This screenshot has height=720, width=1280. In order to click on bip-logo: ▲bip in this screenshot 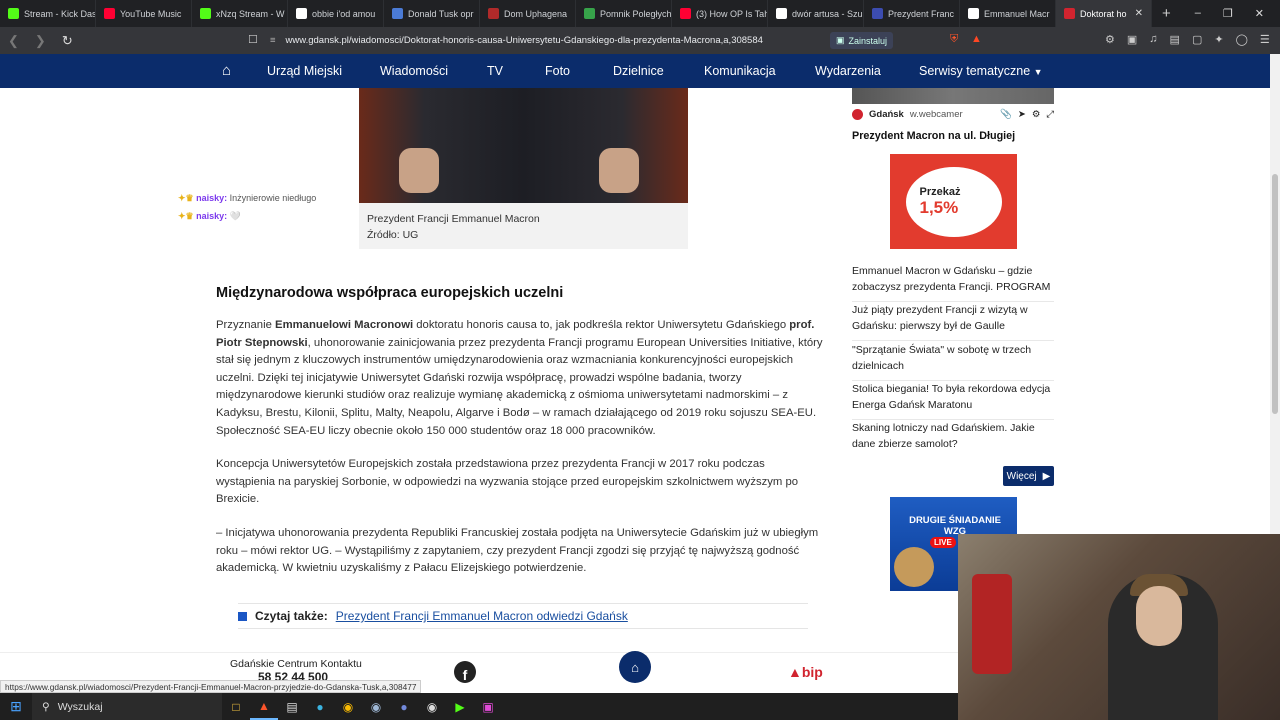, I will do `click(805, 672)`.